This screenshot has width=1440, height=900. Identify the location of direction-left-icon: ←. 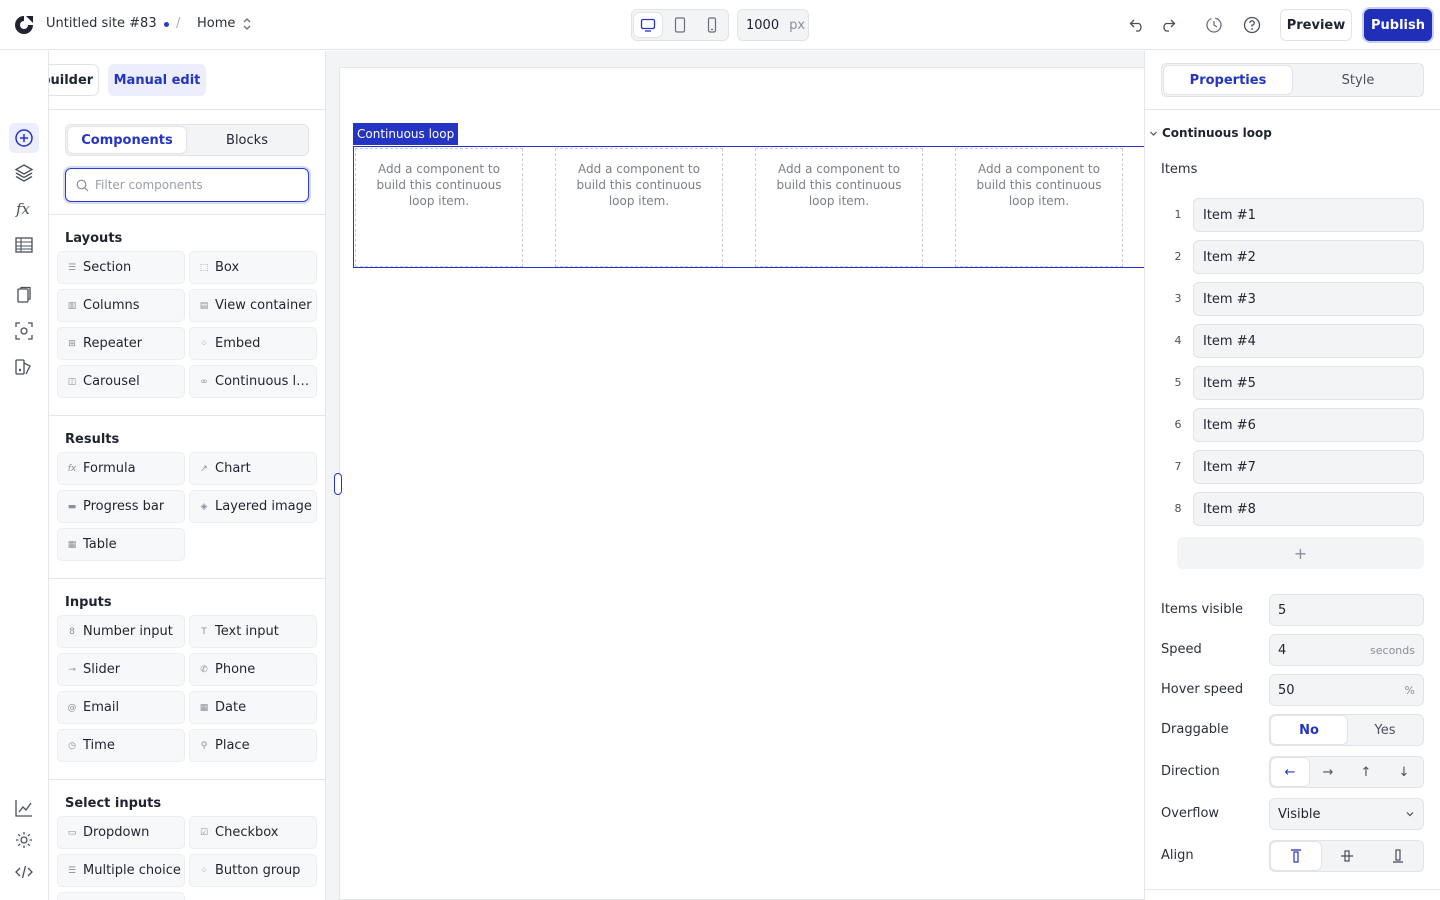
(1290, 772).